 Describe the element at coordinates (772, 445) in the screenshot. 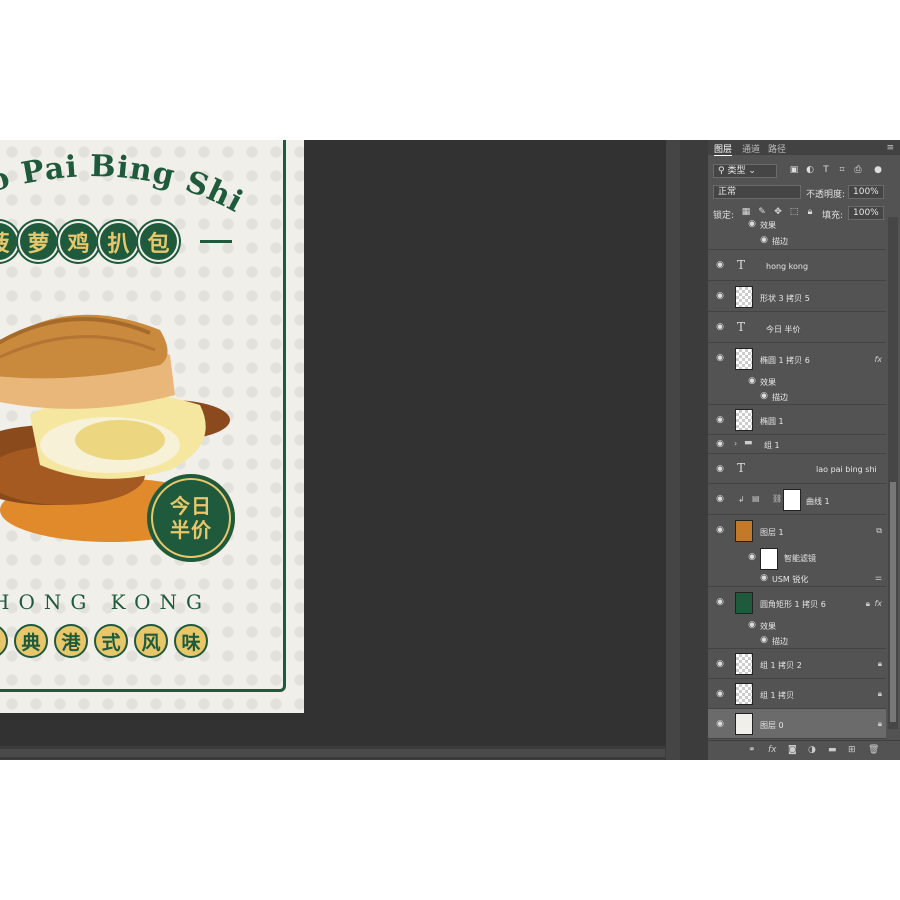

I see `layer-name: 组 1` at that location.